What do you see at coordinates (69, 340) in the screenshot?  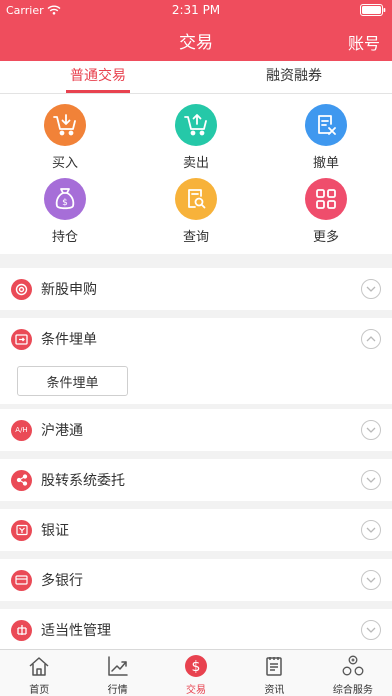 I see `menu-label: 条件埋单` at bounding box center [69, 340].